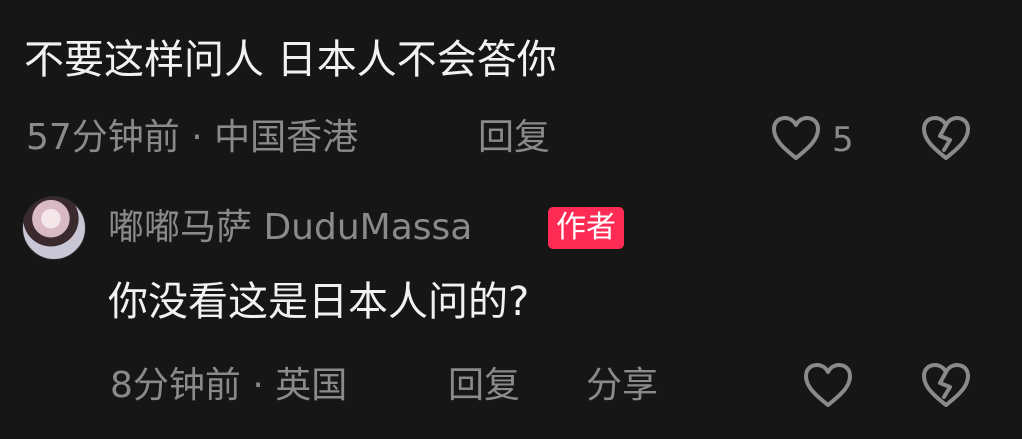  I want to click on like-count: 5, so click(843, 140).